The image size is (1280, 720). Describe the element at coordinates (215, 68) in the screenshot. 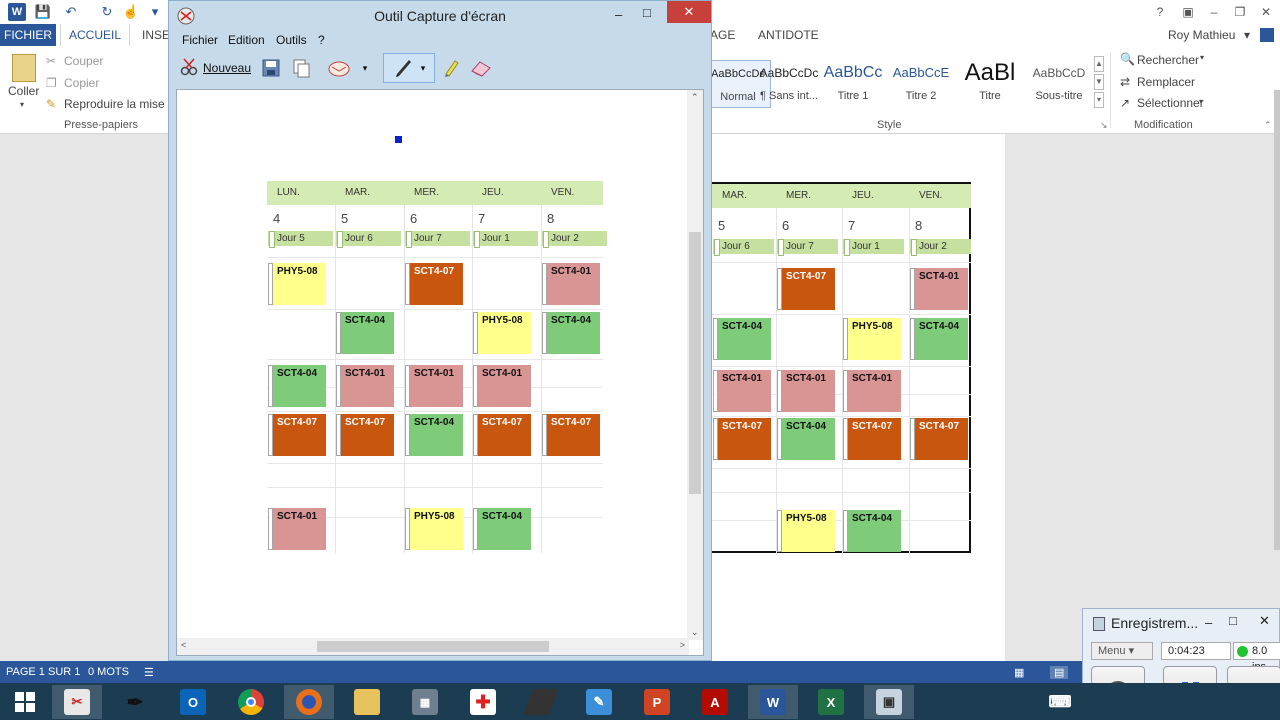

I see `new-snip-button: Nouveau` at that location.